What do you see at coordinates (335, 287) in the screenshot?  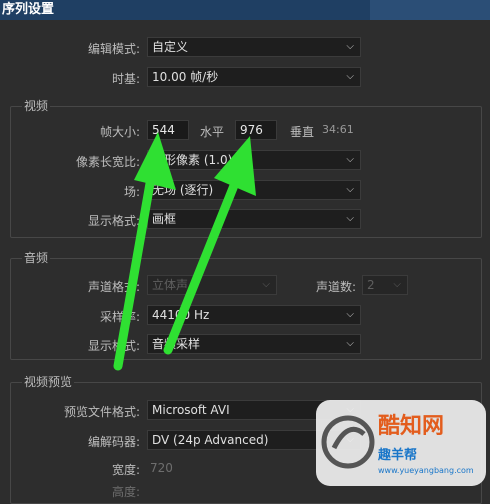 I see `channels-label: 声道数:` at bounding box center [335, 287].